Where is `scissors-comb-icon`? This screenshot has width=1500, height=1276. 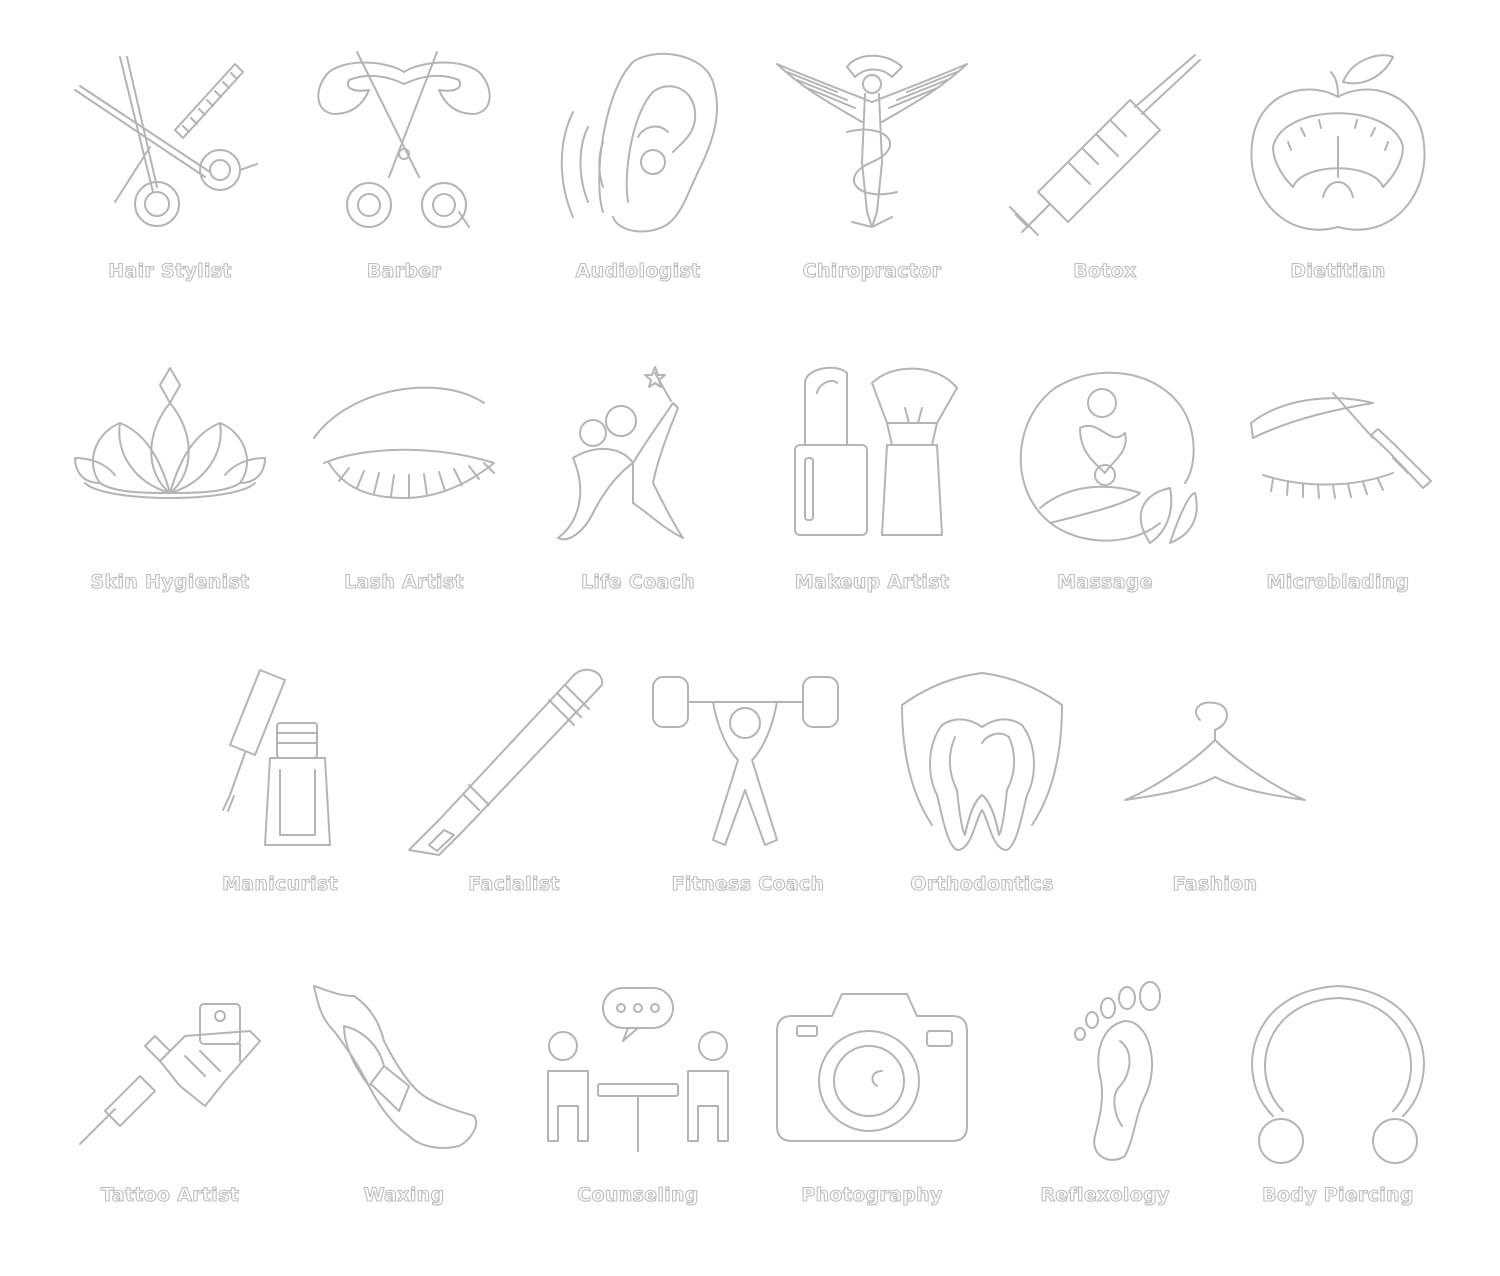
scissors-comb-icon is located at coordinates (166, 141).